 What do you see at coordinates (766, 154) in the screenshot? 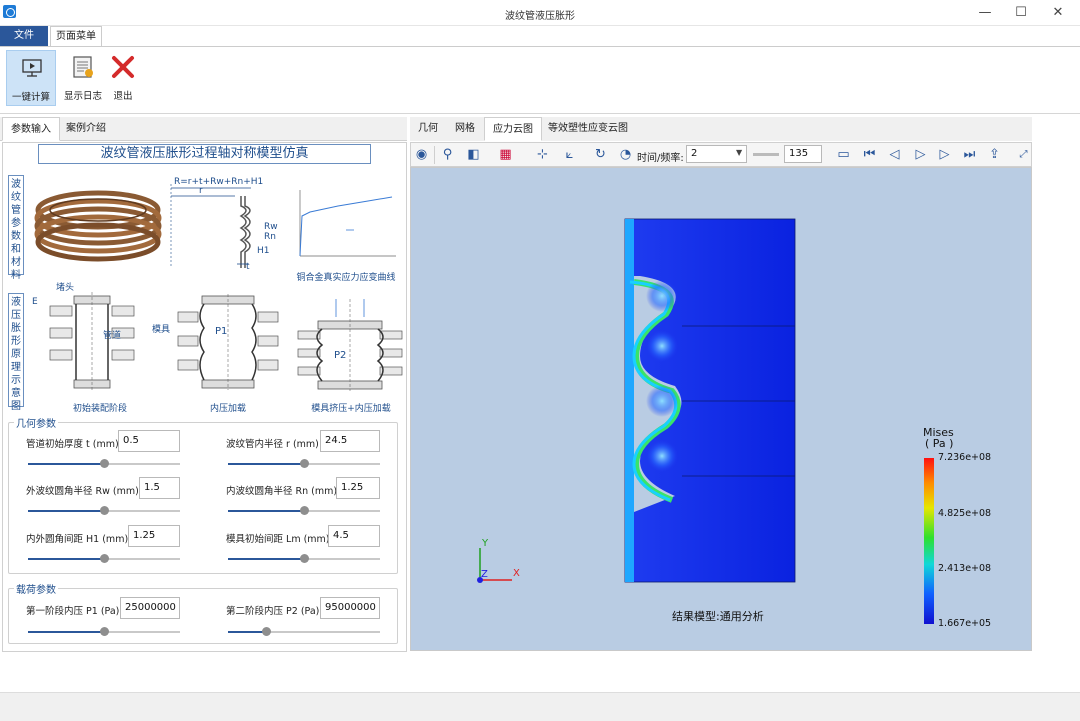
I see `frame-slider` at bounding box center [766, 154].